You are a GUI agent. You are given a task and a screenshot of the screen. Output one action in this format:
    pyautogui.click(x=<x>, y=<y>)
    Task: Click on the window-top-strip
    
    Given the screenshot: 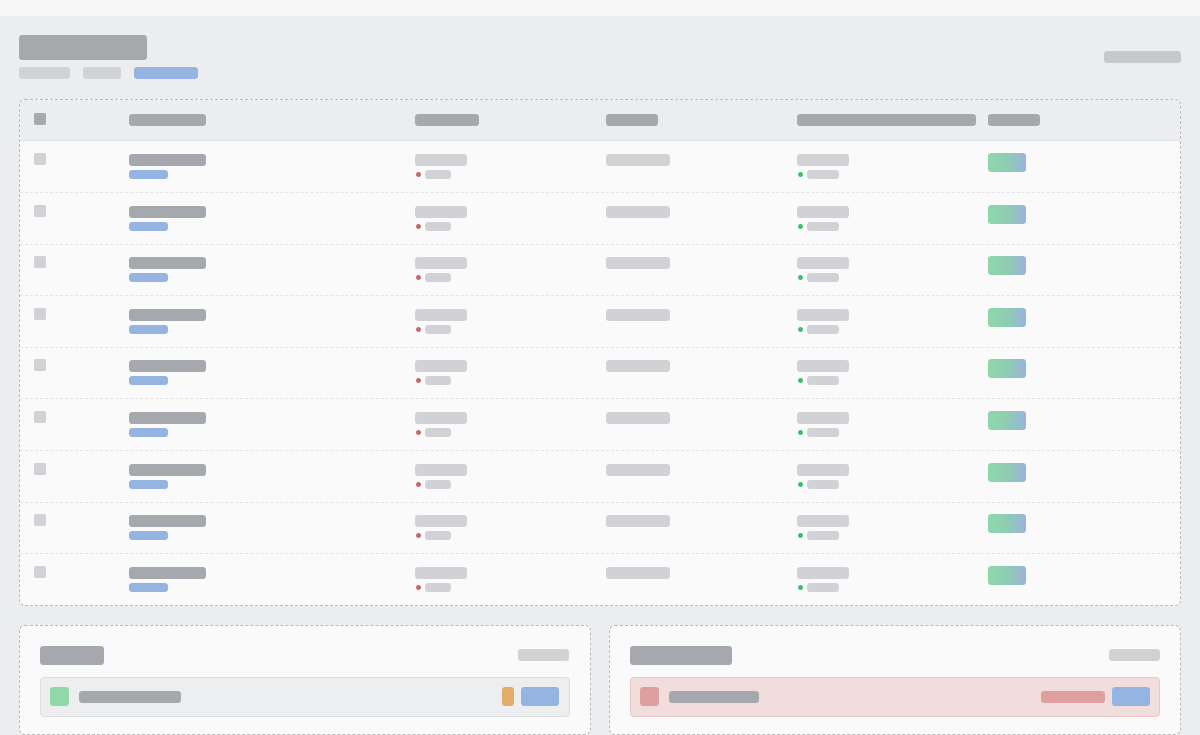 What is the action you would take?
    pyautogui.click(x=600, y=8)
    